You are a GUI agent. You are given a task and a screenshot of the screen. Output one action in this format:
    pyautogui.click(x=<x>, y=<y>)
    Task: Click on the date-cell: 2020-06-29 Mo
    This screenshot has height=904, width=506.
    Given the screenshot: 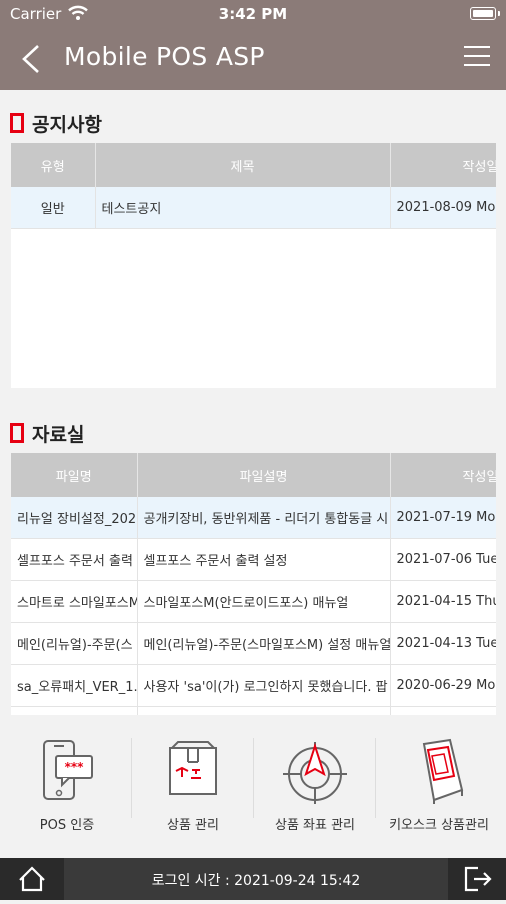 What is the action you would take?
    pyautogui.click(x=443, y=685)
    